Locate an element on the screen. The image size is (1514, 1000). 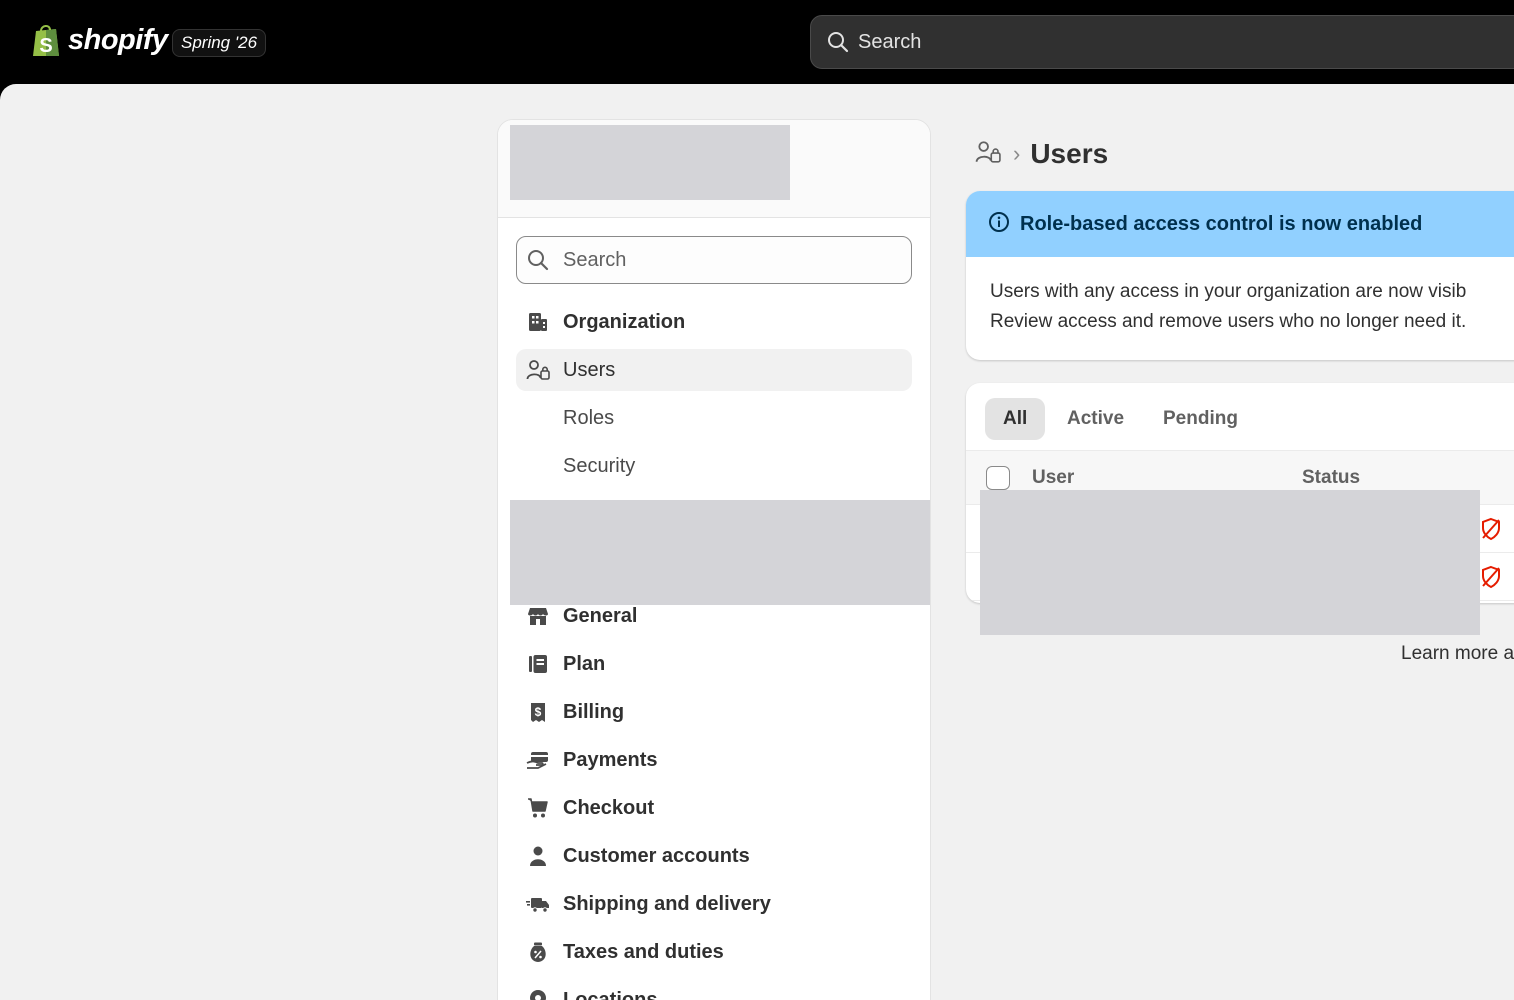
sidebar-item-label: Plan is located at coordinates (584, 663).